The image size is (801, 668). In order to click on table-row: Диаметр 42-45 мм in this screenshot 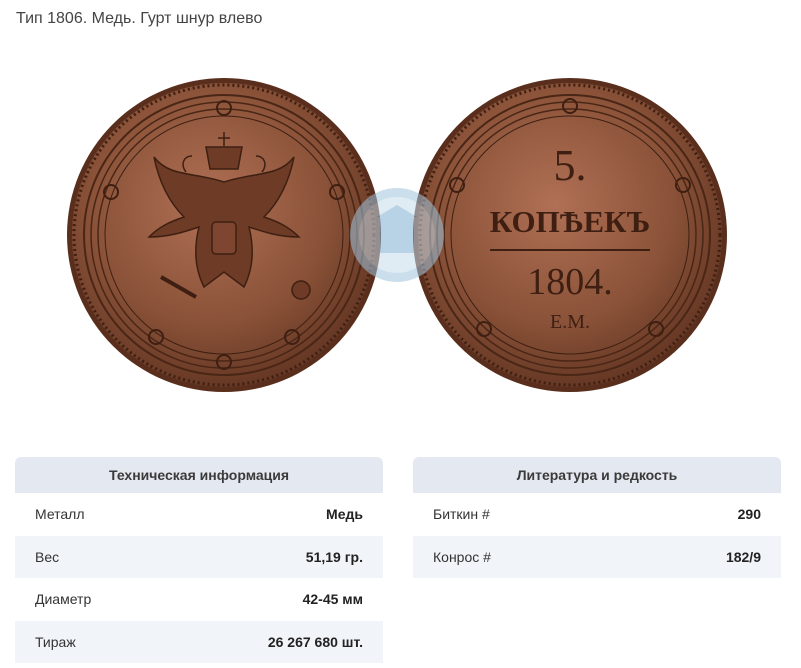, I will do `click(199, 599)`.